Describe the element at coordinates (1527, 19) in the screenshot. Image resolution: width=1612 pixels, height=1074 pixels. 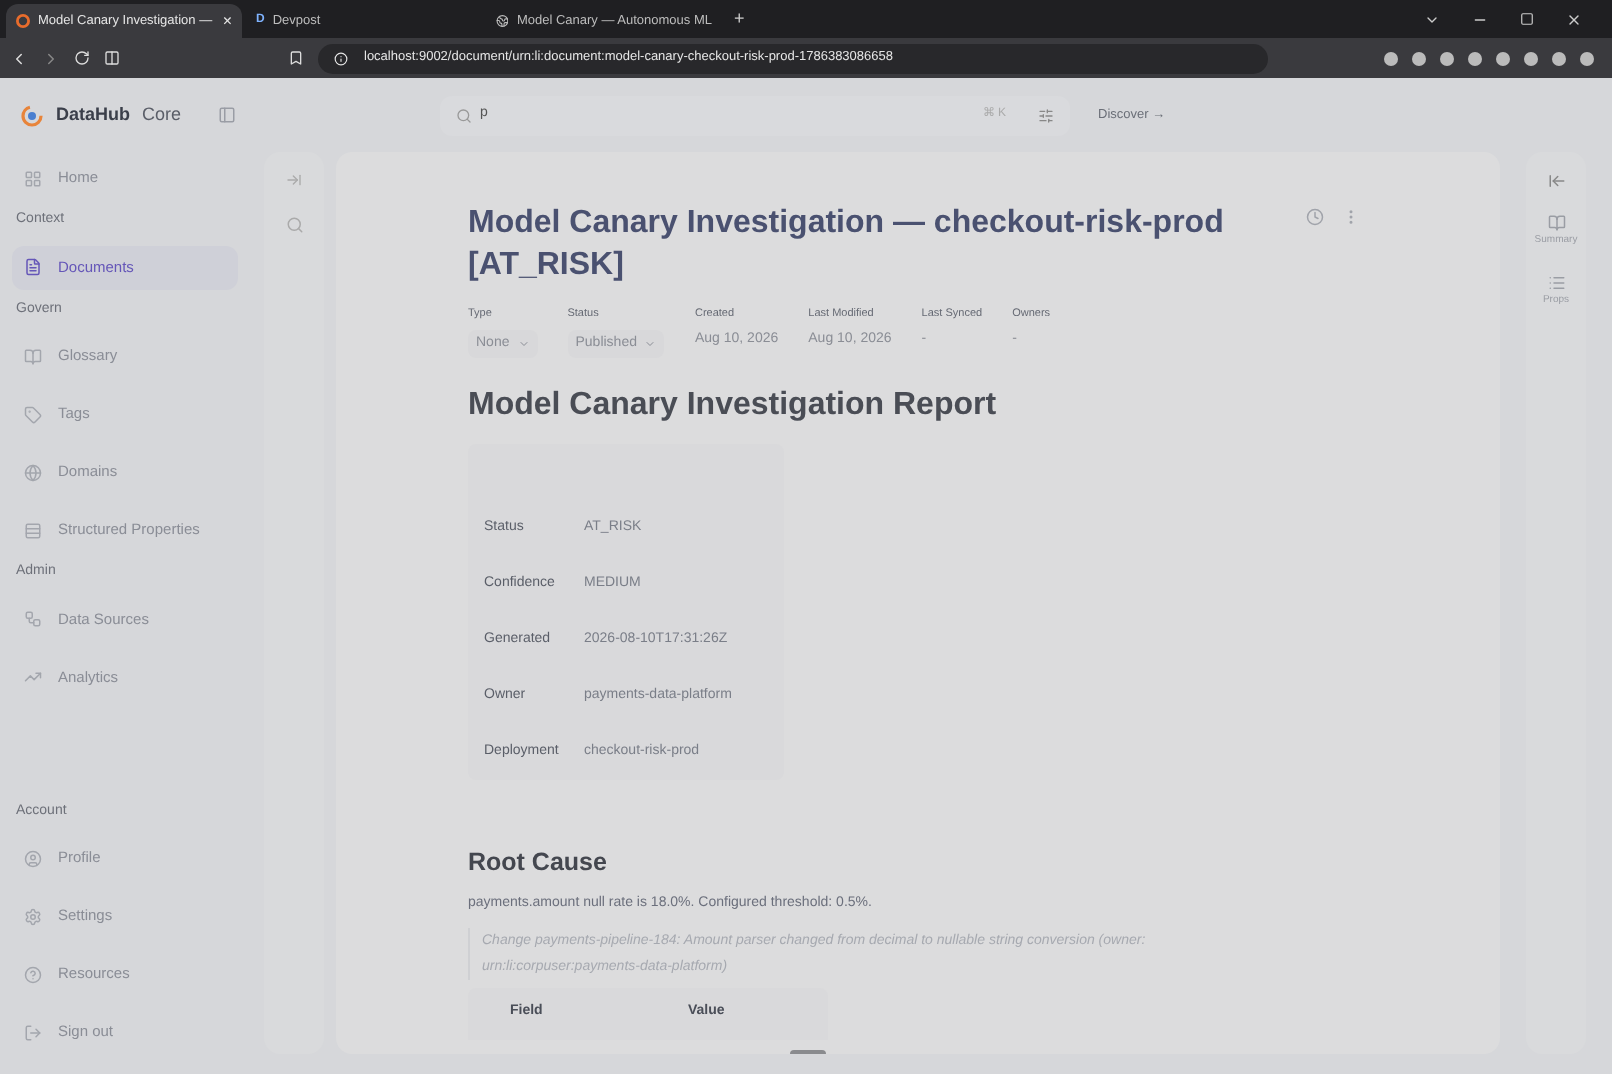
I see `maximize-icon` at that location.